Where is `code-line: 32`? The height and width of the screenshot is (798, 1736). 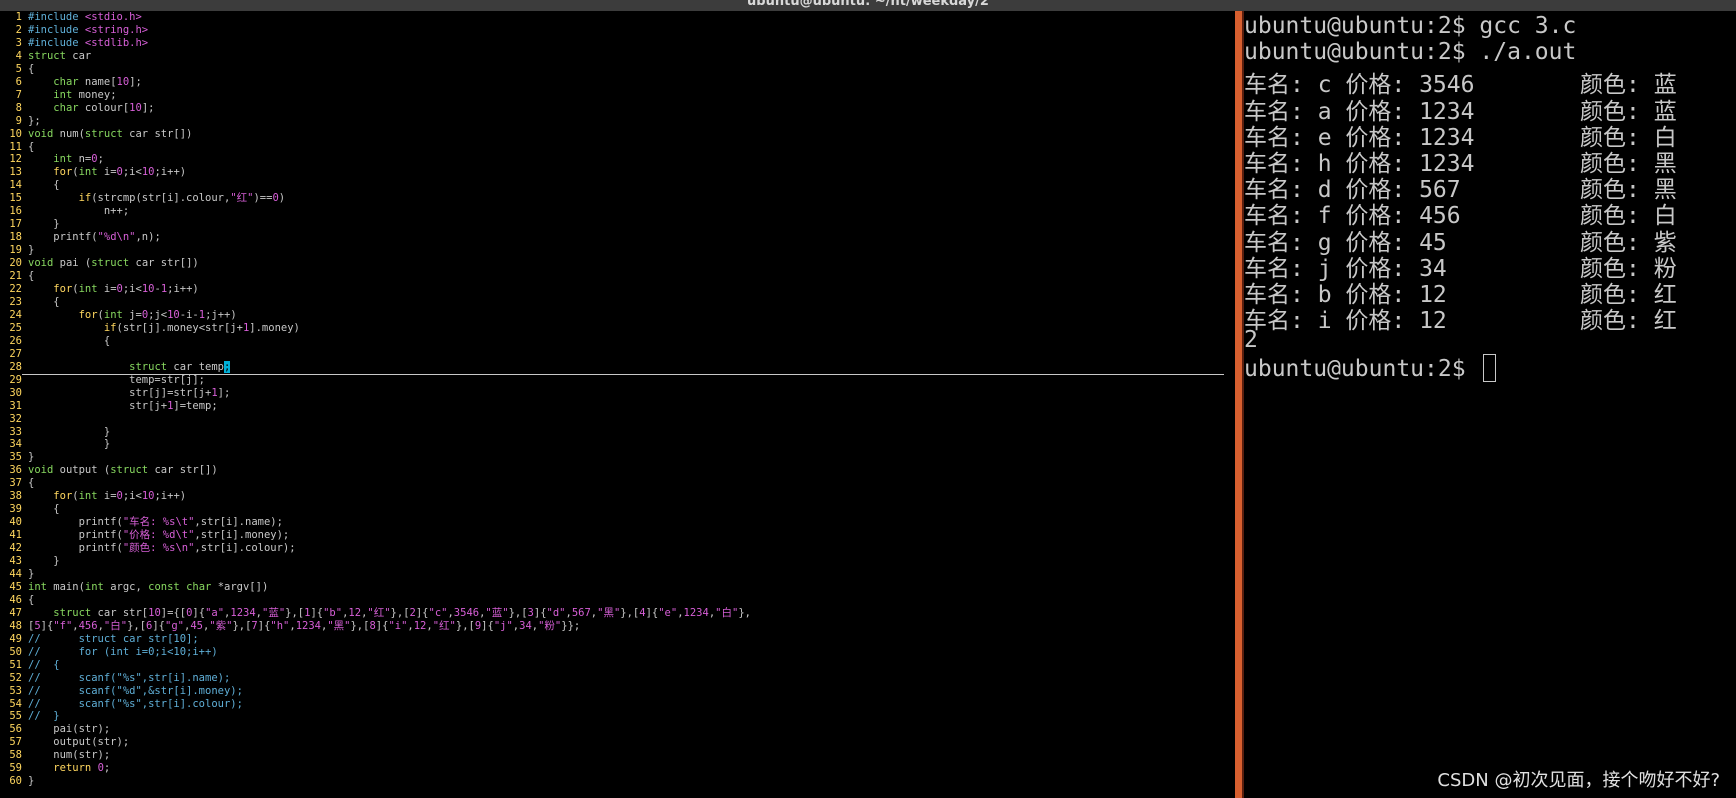 code-line: 32 is located at coordinates (378, 419).